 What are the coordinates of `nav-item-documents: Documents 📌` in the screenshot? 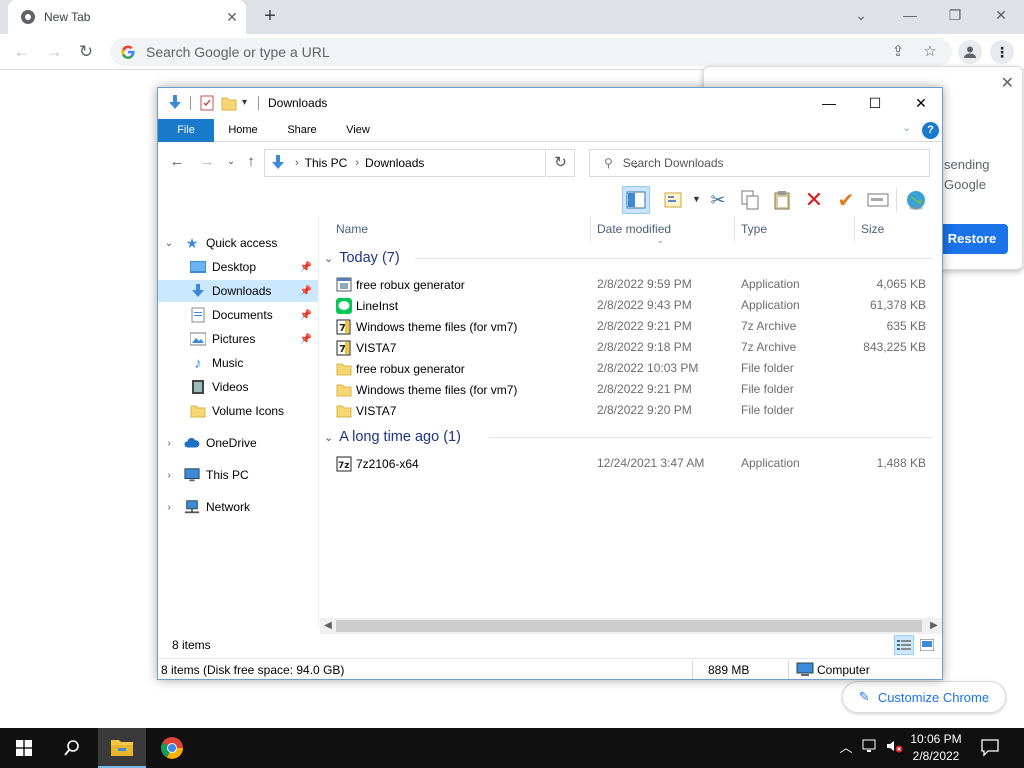 It's located at (238, 315).